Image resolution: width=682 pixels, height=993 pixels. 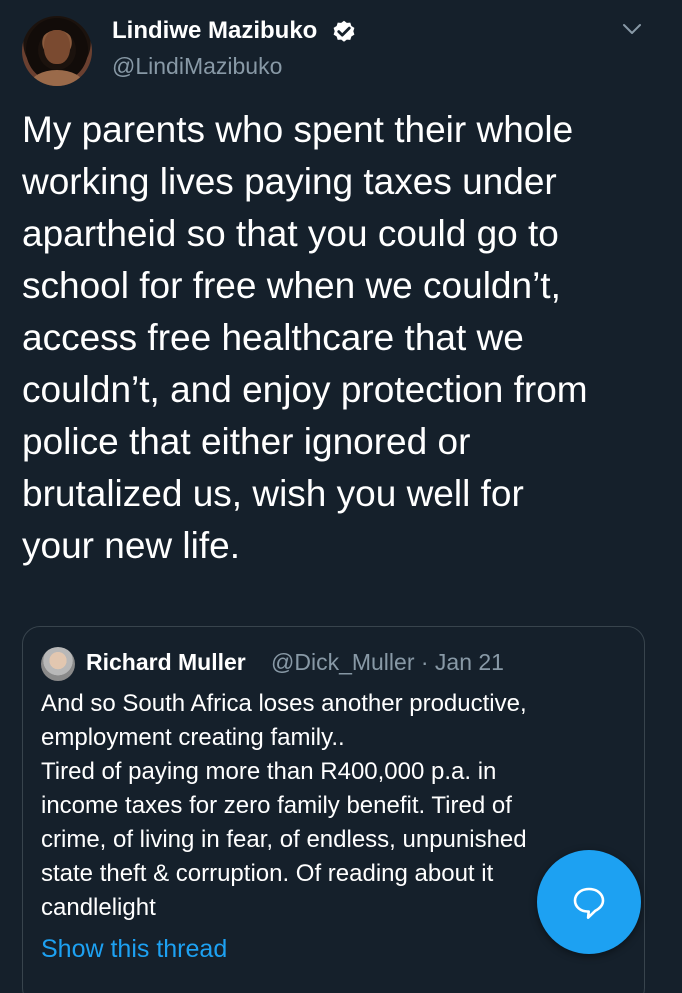 I want to click on quoted-author-name: Richard Muller, so click(x=166, y=662).